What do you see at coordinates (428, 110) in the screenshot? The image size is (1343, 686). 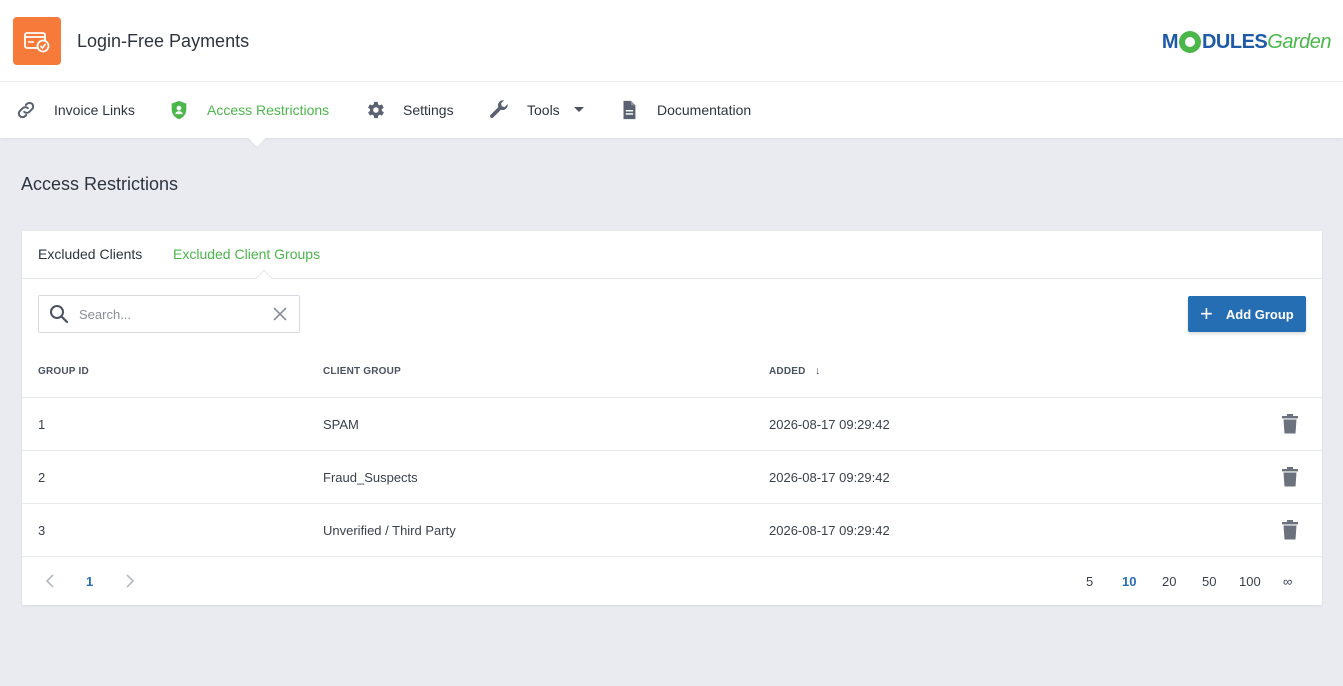 I see `nav-label-settings: Settings` at bounding box center [428, 110].